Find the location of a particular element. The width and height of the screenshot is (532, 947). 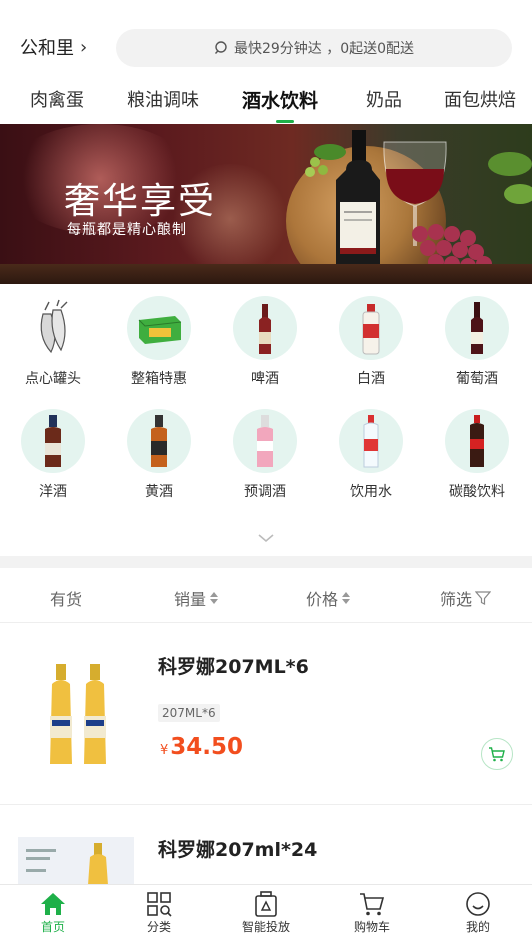

yellow-wine-bottle-icon is located at coordinates (159, 441).